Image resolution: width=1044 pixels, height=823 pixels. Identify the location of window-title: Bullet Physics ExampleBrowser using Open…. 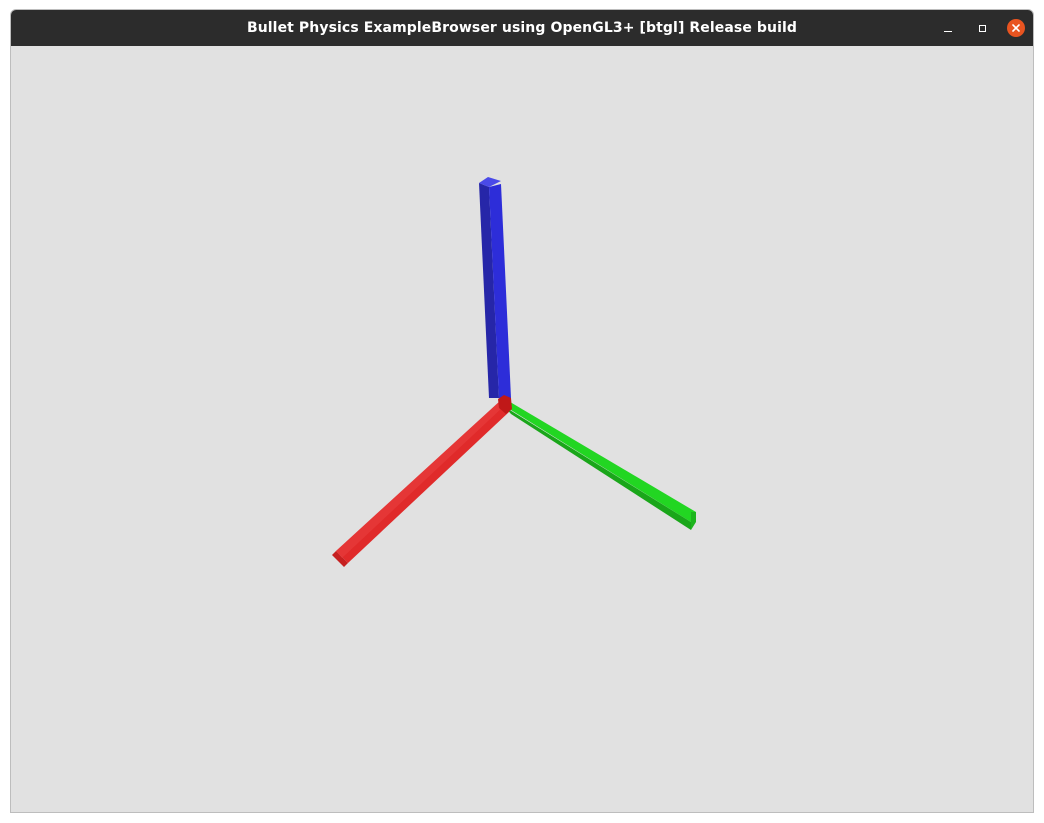
(522, 28).